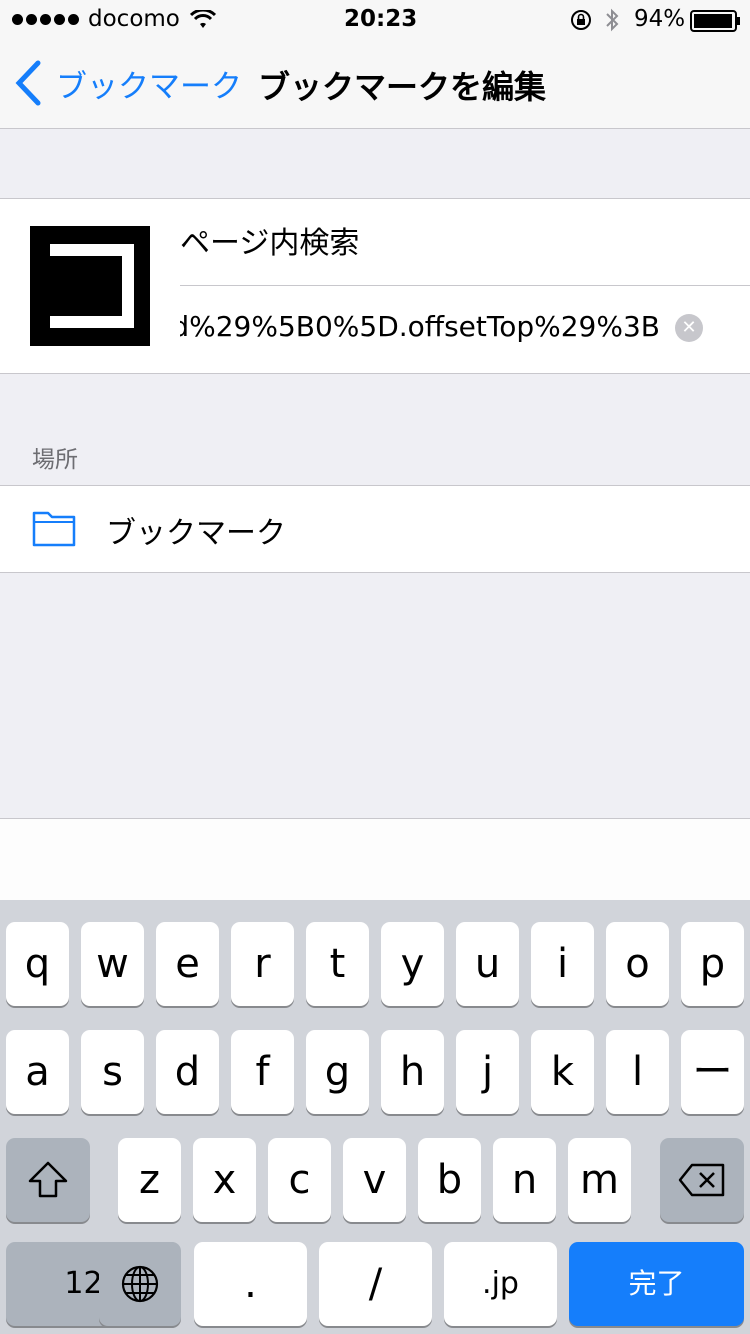 This screenshot has height=1334, width=750. Describe the element at coordinates (412, 964) in the screenshot. I see `key-y: y` at that location.